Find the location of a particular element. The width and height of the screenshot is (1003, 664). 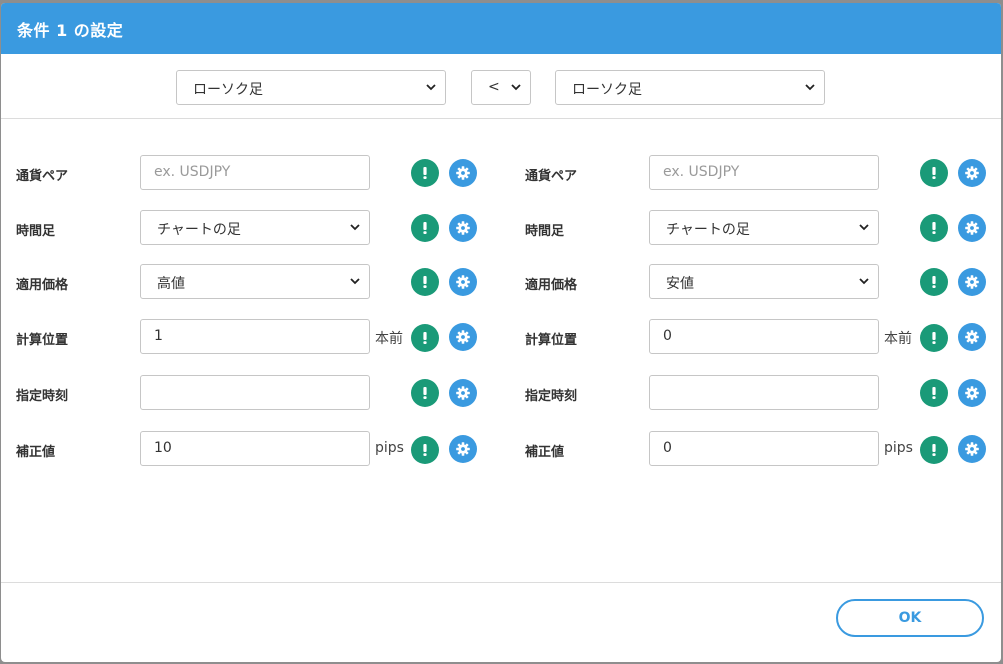

left-time-label: 指定時刻 is located at coordinates (42, 396).